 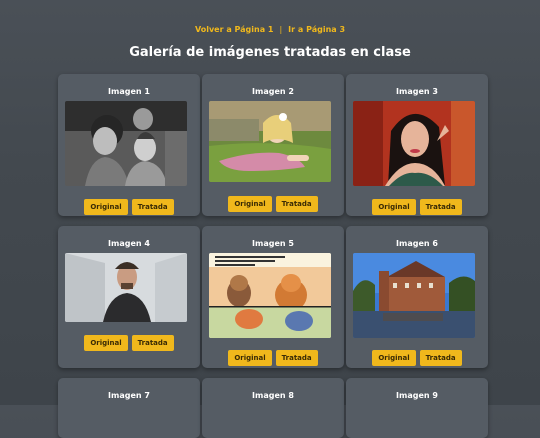 I want to click on gallery-card-2: Imagen 2 Original Tratada, so click(x=273, y=145).